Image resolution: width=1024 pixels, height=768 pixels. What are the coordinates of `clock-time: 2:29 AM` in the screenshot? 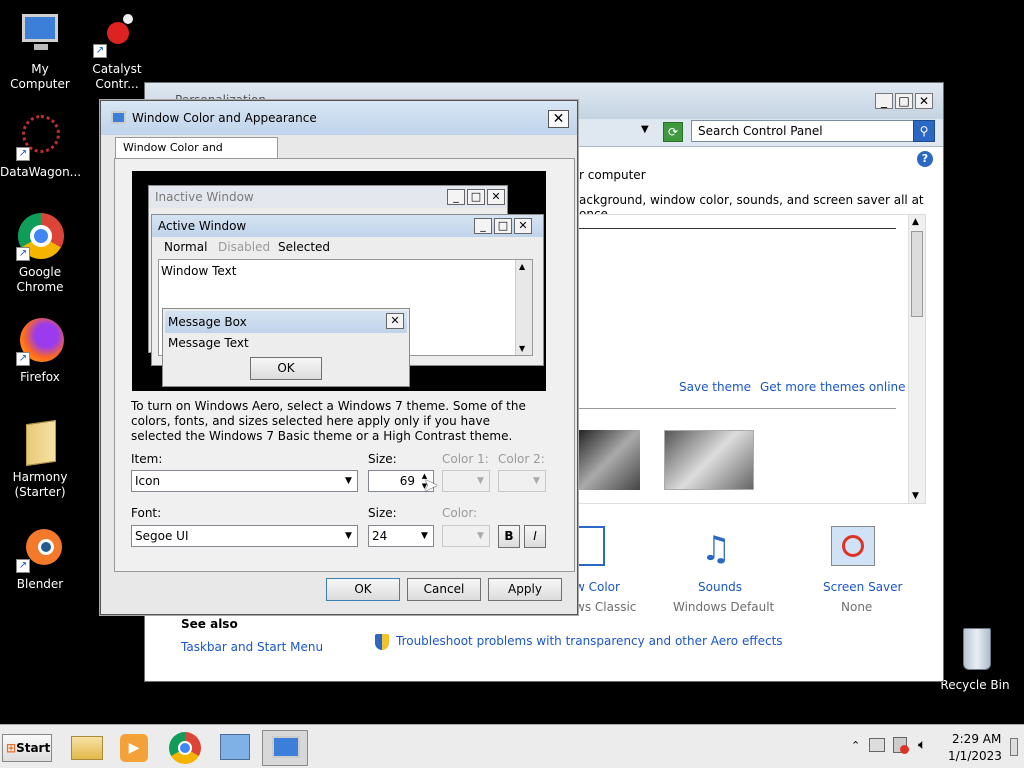 It's located at (976, 739).